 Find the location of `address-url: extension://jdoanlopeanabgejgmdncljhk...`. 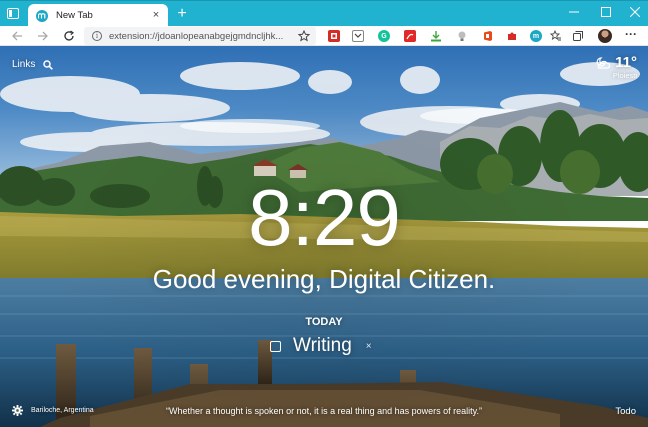

address-url: extension://jdoanlopeanabgejgmdncljhk... is located at coordinates (196, 36).